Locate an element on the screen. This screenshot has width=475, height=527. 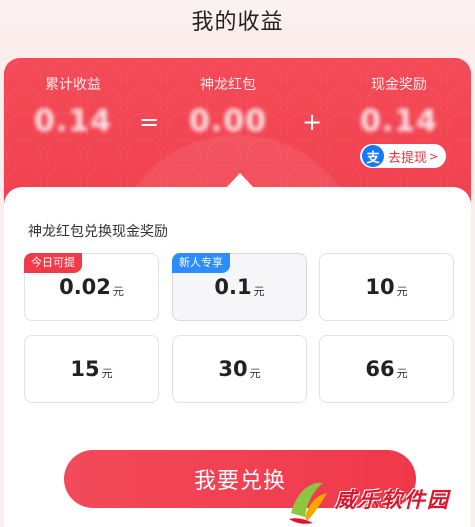
today-withdrawable-tag: 今日可提 is located at coordinates (53, 263).